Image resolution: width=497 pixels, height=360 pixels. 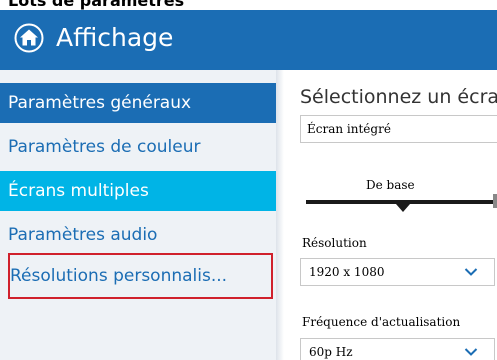 What do you see at coordinates (397, 349) in the screenshot?
I see `refresh-rate-dropdown: 60p Hz` at bounding box center [397, 349].